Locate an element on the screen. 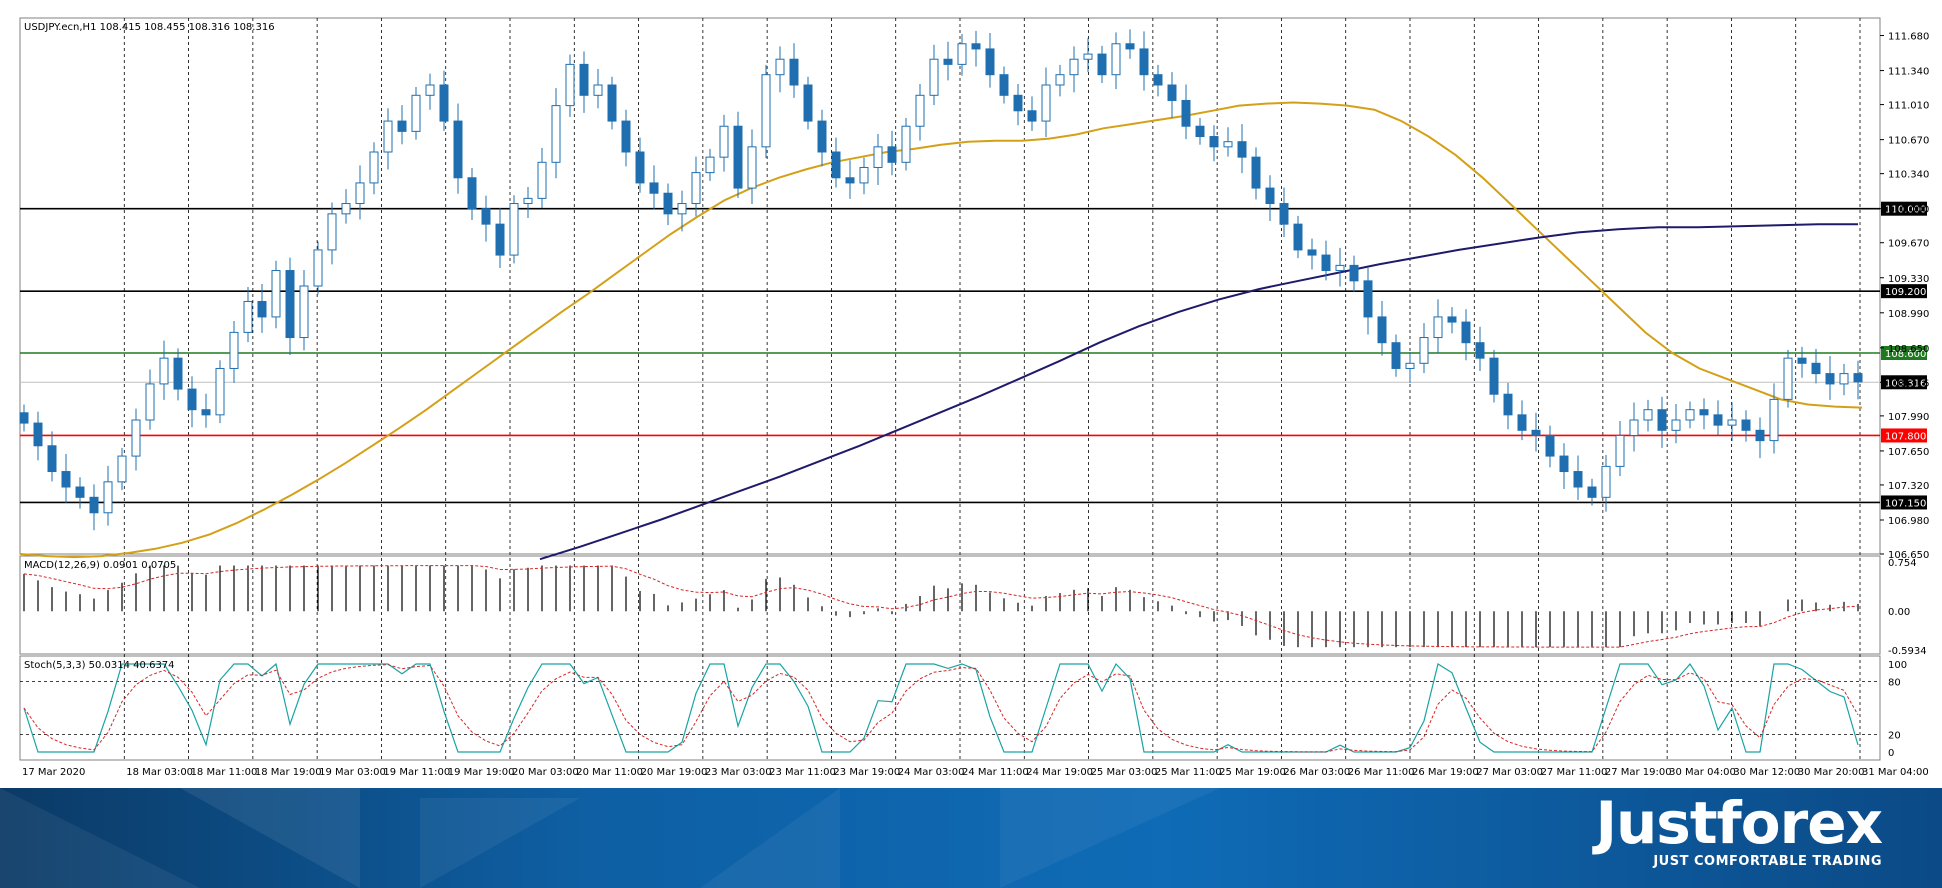  time-label: 24 Mar 03:00 is located at coordinates (931, 772).